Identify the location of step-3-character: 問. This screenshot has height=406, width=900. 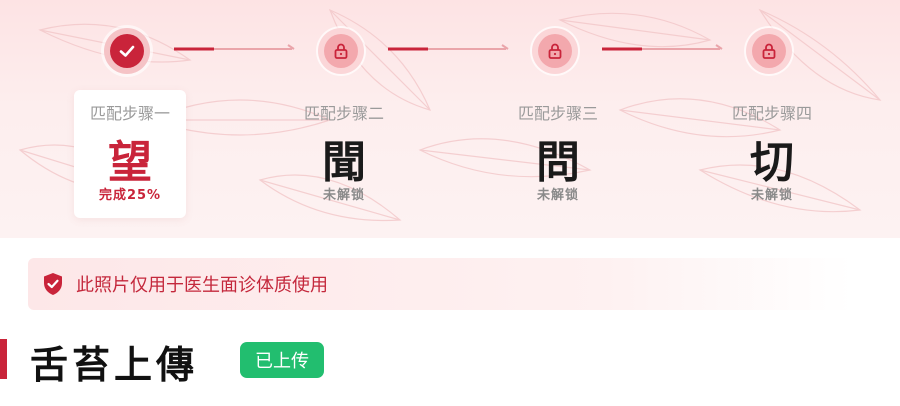
(558, 162).